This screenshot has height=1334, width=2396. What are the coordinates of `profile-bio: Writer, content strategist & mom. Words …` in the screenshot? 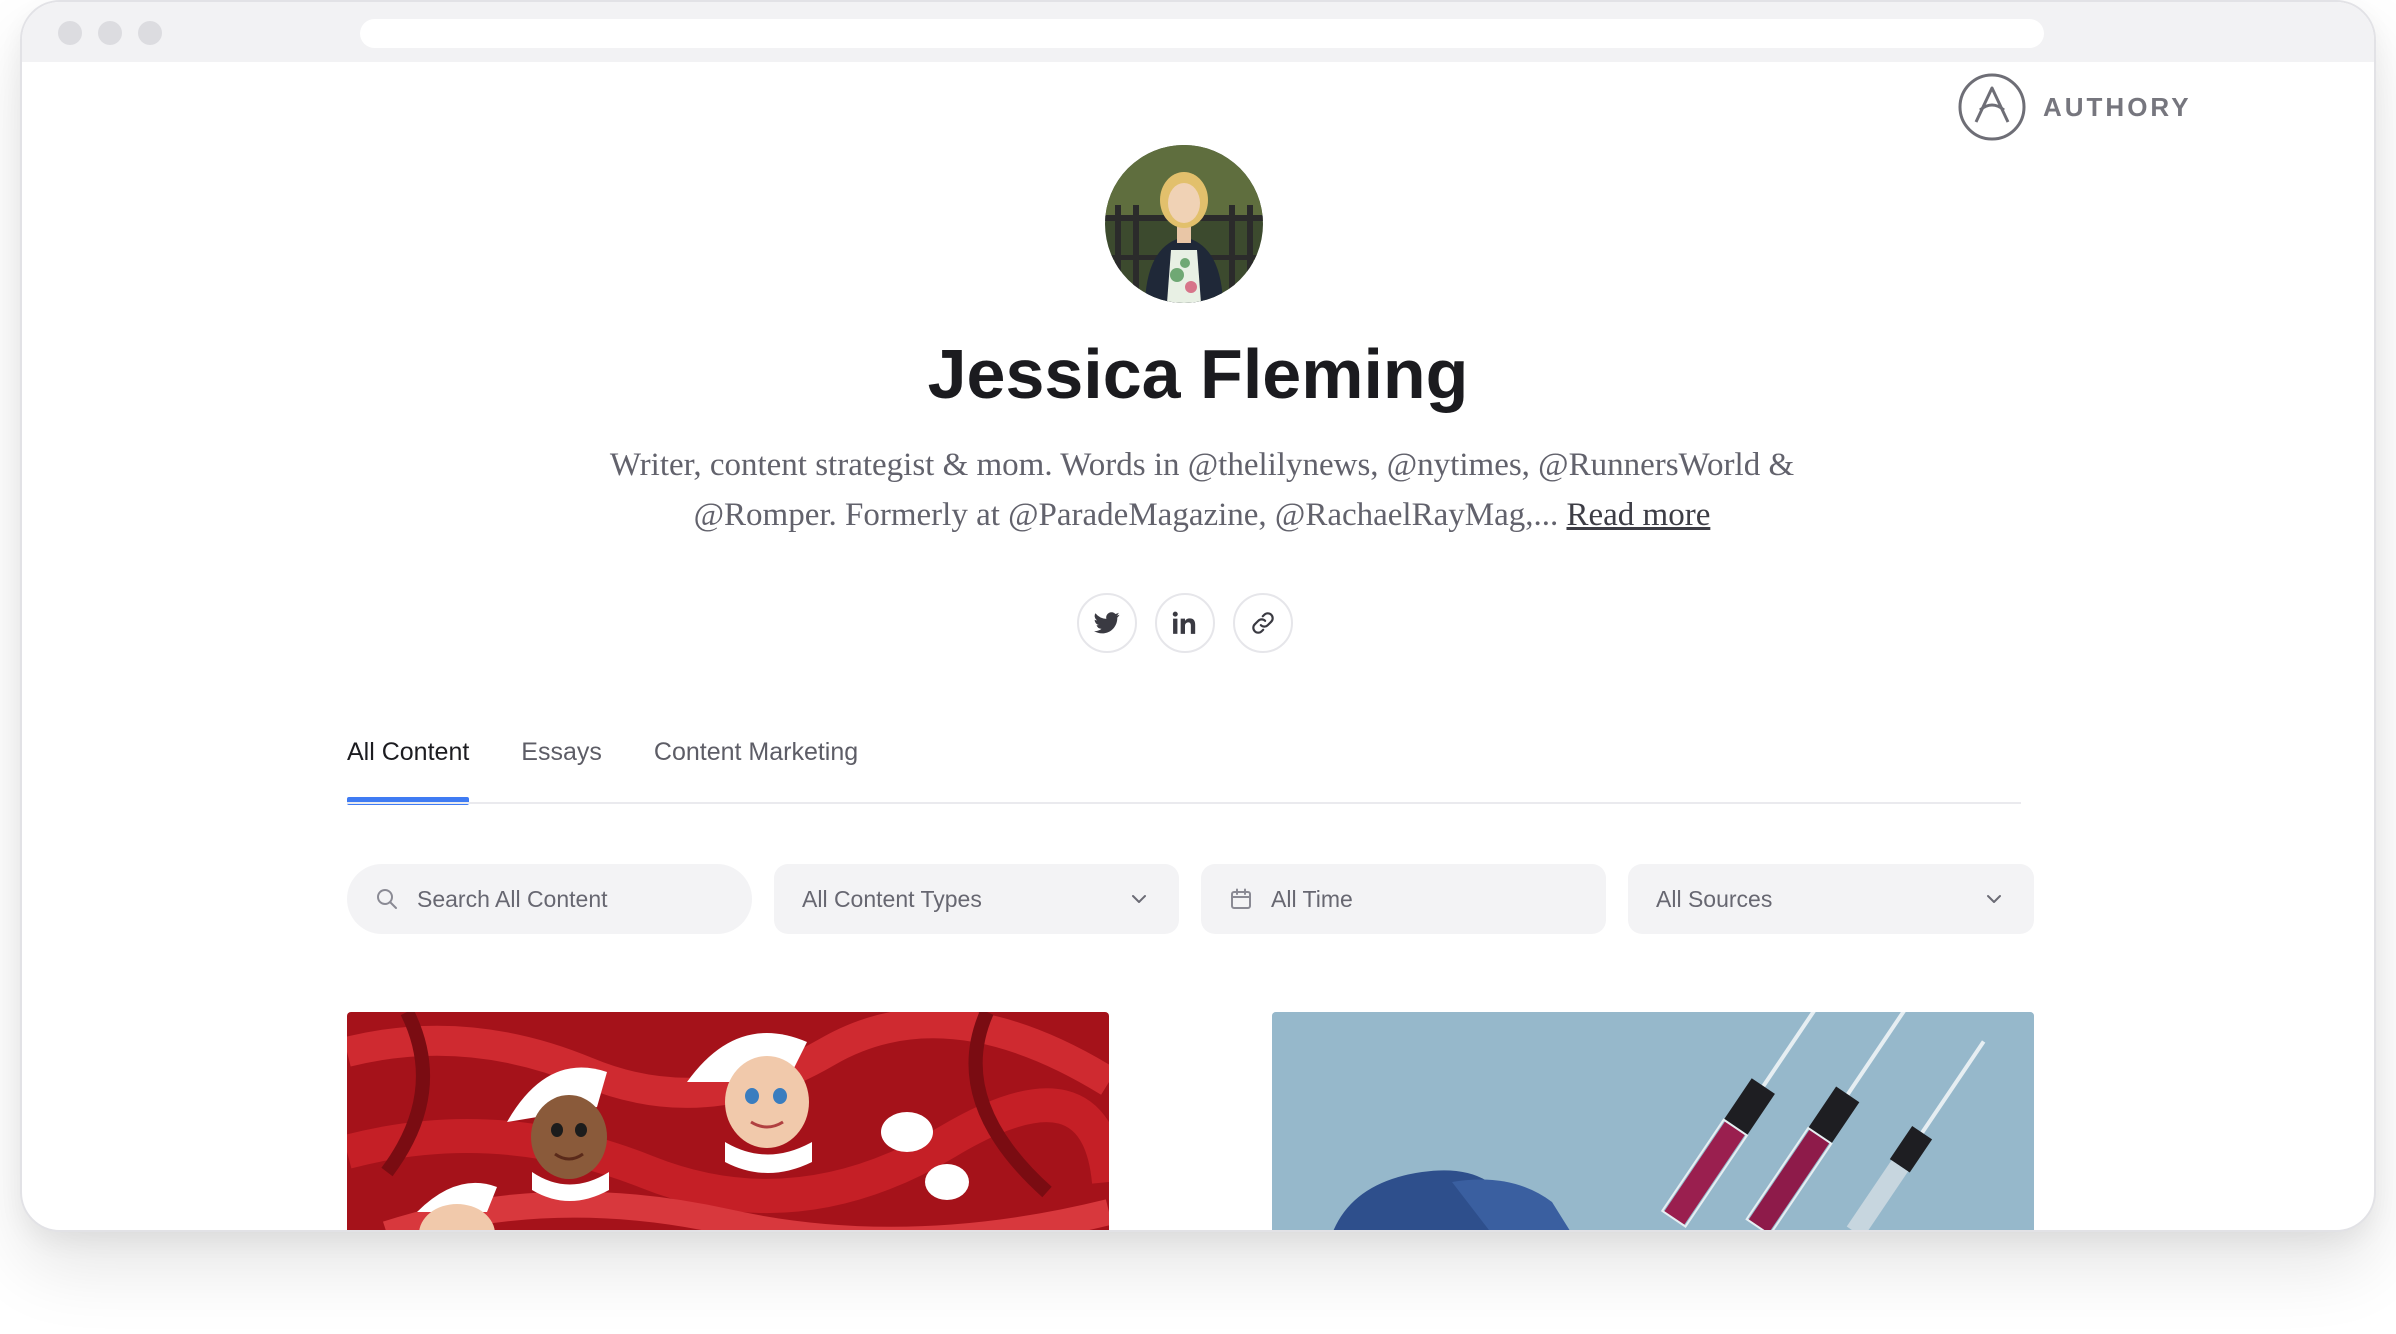 It's located at (1202, 490).